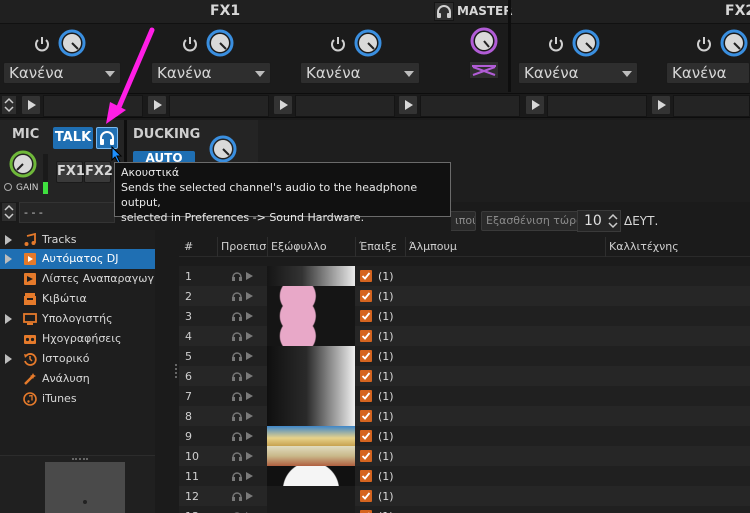 This screenshot has width=750, height=513. What do you see at coordinates (556, 44) in the screenshot?
I see `effect4-power-button` at bounding box center [556, 44].